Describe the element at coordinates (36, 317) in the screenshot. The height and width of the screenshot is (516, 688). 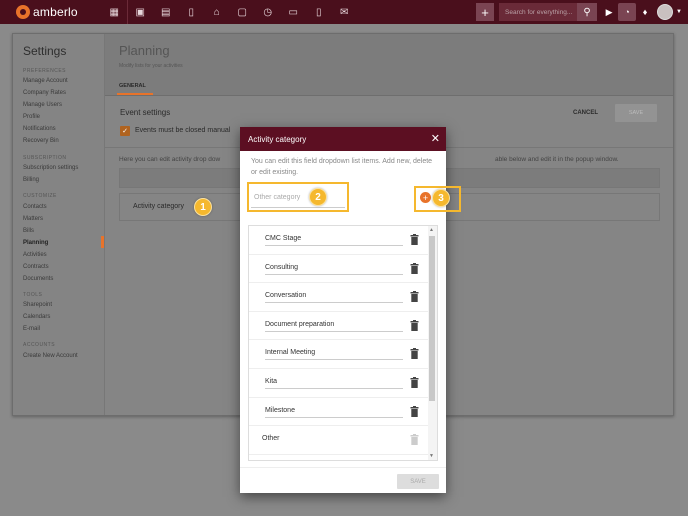
I see `sidebar-item-calendars: Calendars` at that location.